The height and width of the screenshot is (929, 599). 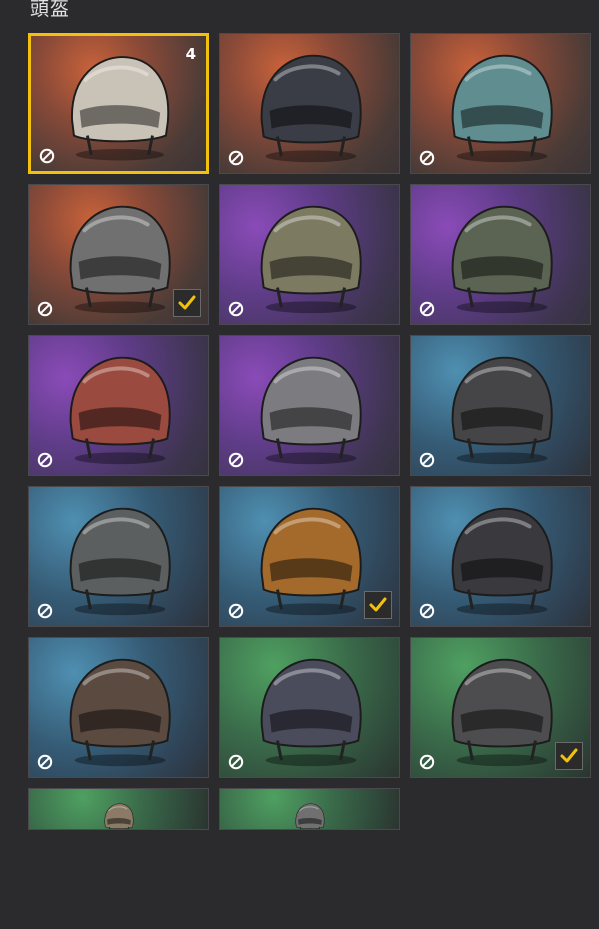 I want to click on helmet-card-spiderweb-helmet, so click(x=500, y=556).